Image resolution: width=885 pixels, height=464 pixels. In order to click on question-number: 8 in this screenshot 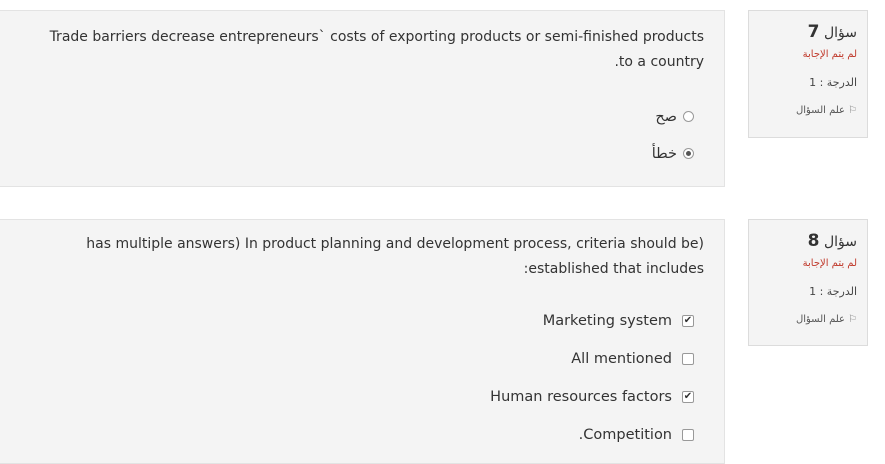, I will do `click(813, 241)`.